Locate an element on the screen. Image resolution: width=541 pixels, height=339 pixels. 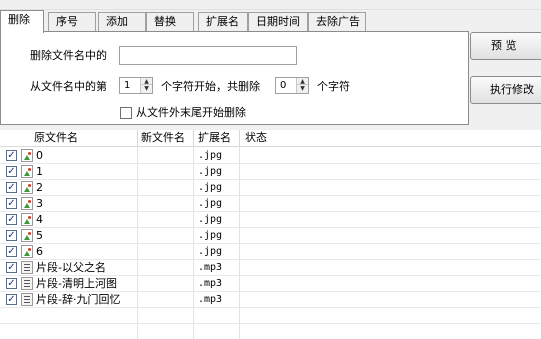
table-row: ✓ 1 .jpg is located at coordinates (270, 172).